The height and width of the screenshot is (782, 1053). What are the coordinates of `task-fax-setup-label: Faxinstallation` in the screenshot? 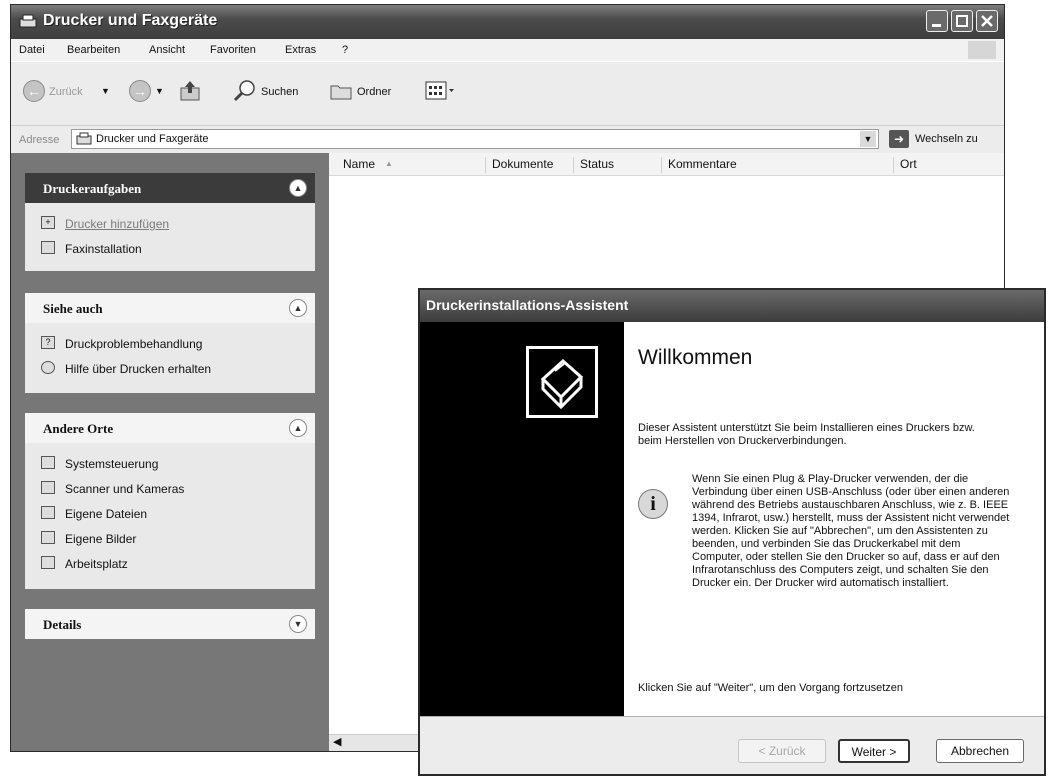 It's located at (103, 249).